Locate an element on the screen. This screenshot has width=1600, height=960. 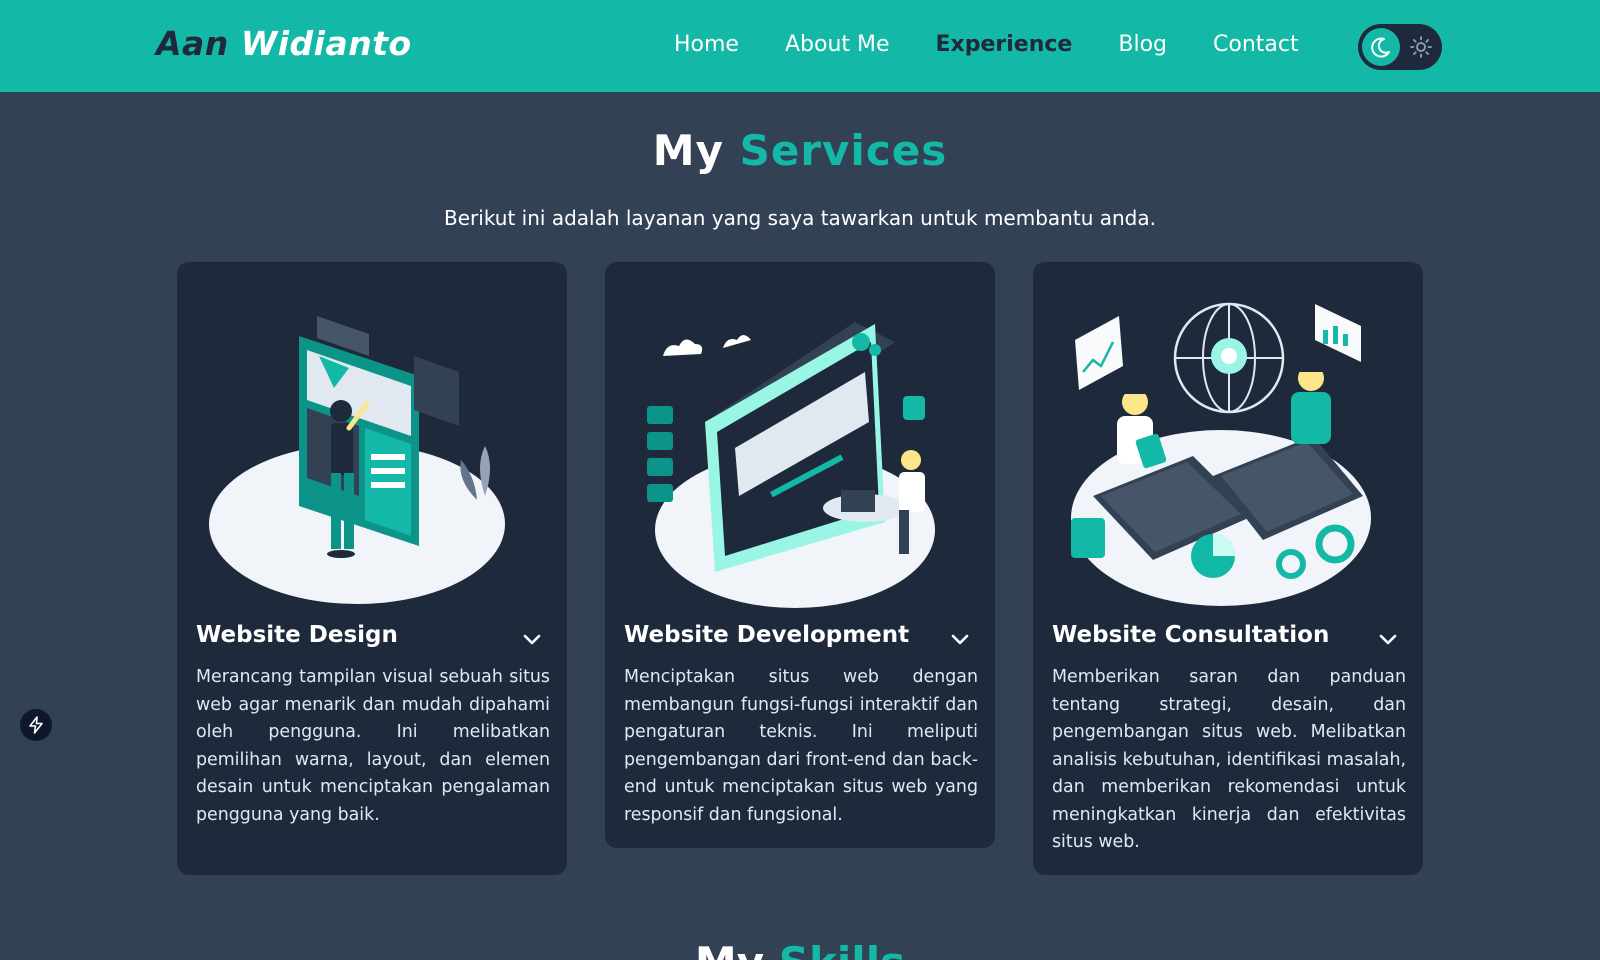
web-consultation-illustration is located at coordinates (1221, 454).